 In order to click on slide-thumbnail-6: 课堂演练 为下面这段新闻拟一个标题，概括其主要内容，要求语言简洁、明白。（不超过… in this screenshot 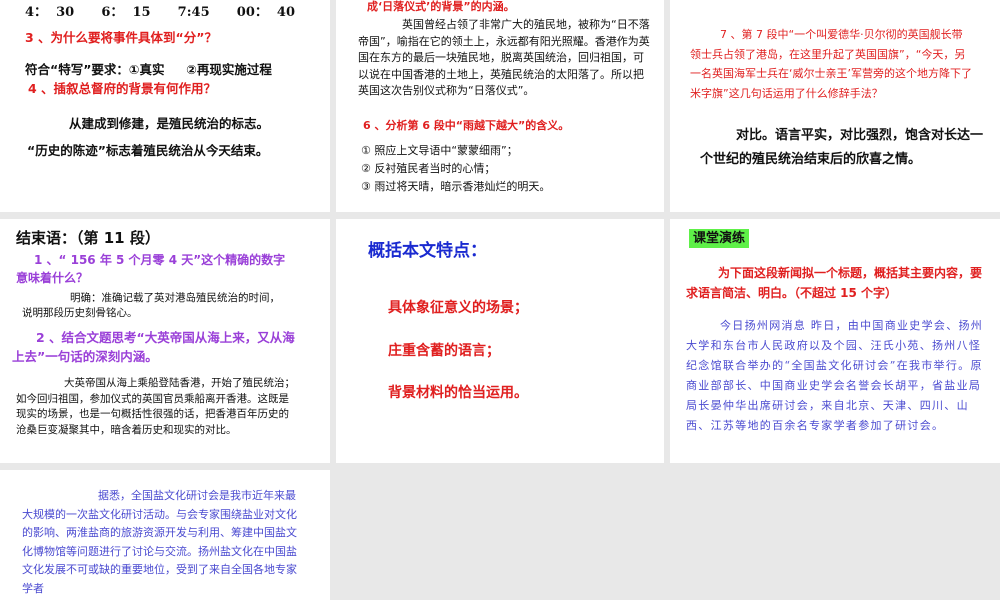, I will do `click(835, 341)`.